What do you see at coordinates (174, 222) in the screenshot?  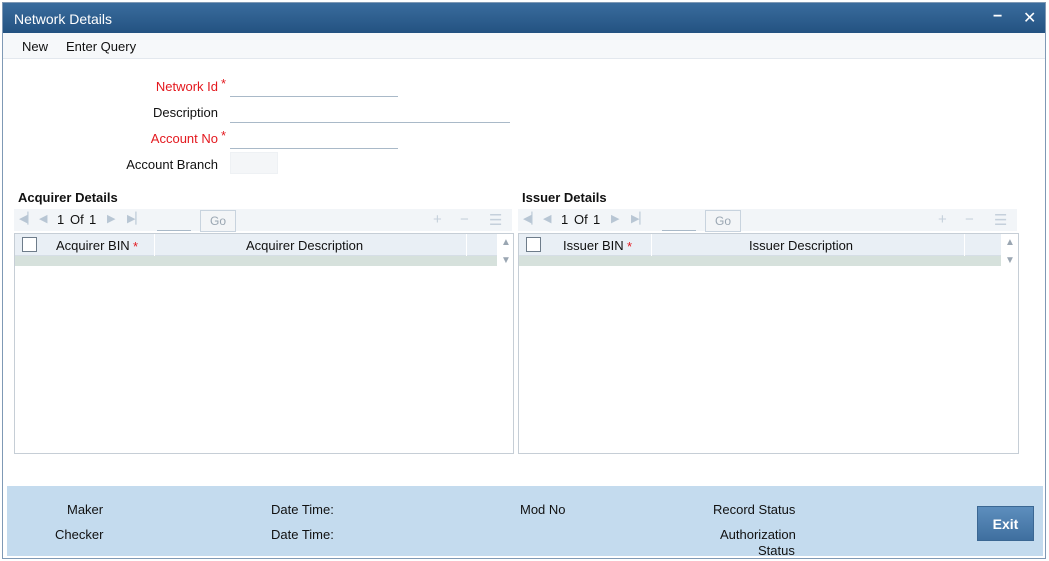 I see `acquirer-page-input` at bounding box center [174, 222].